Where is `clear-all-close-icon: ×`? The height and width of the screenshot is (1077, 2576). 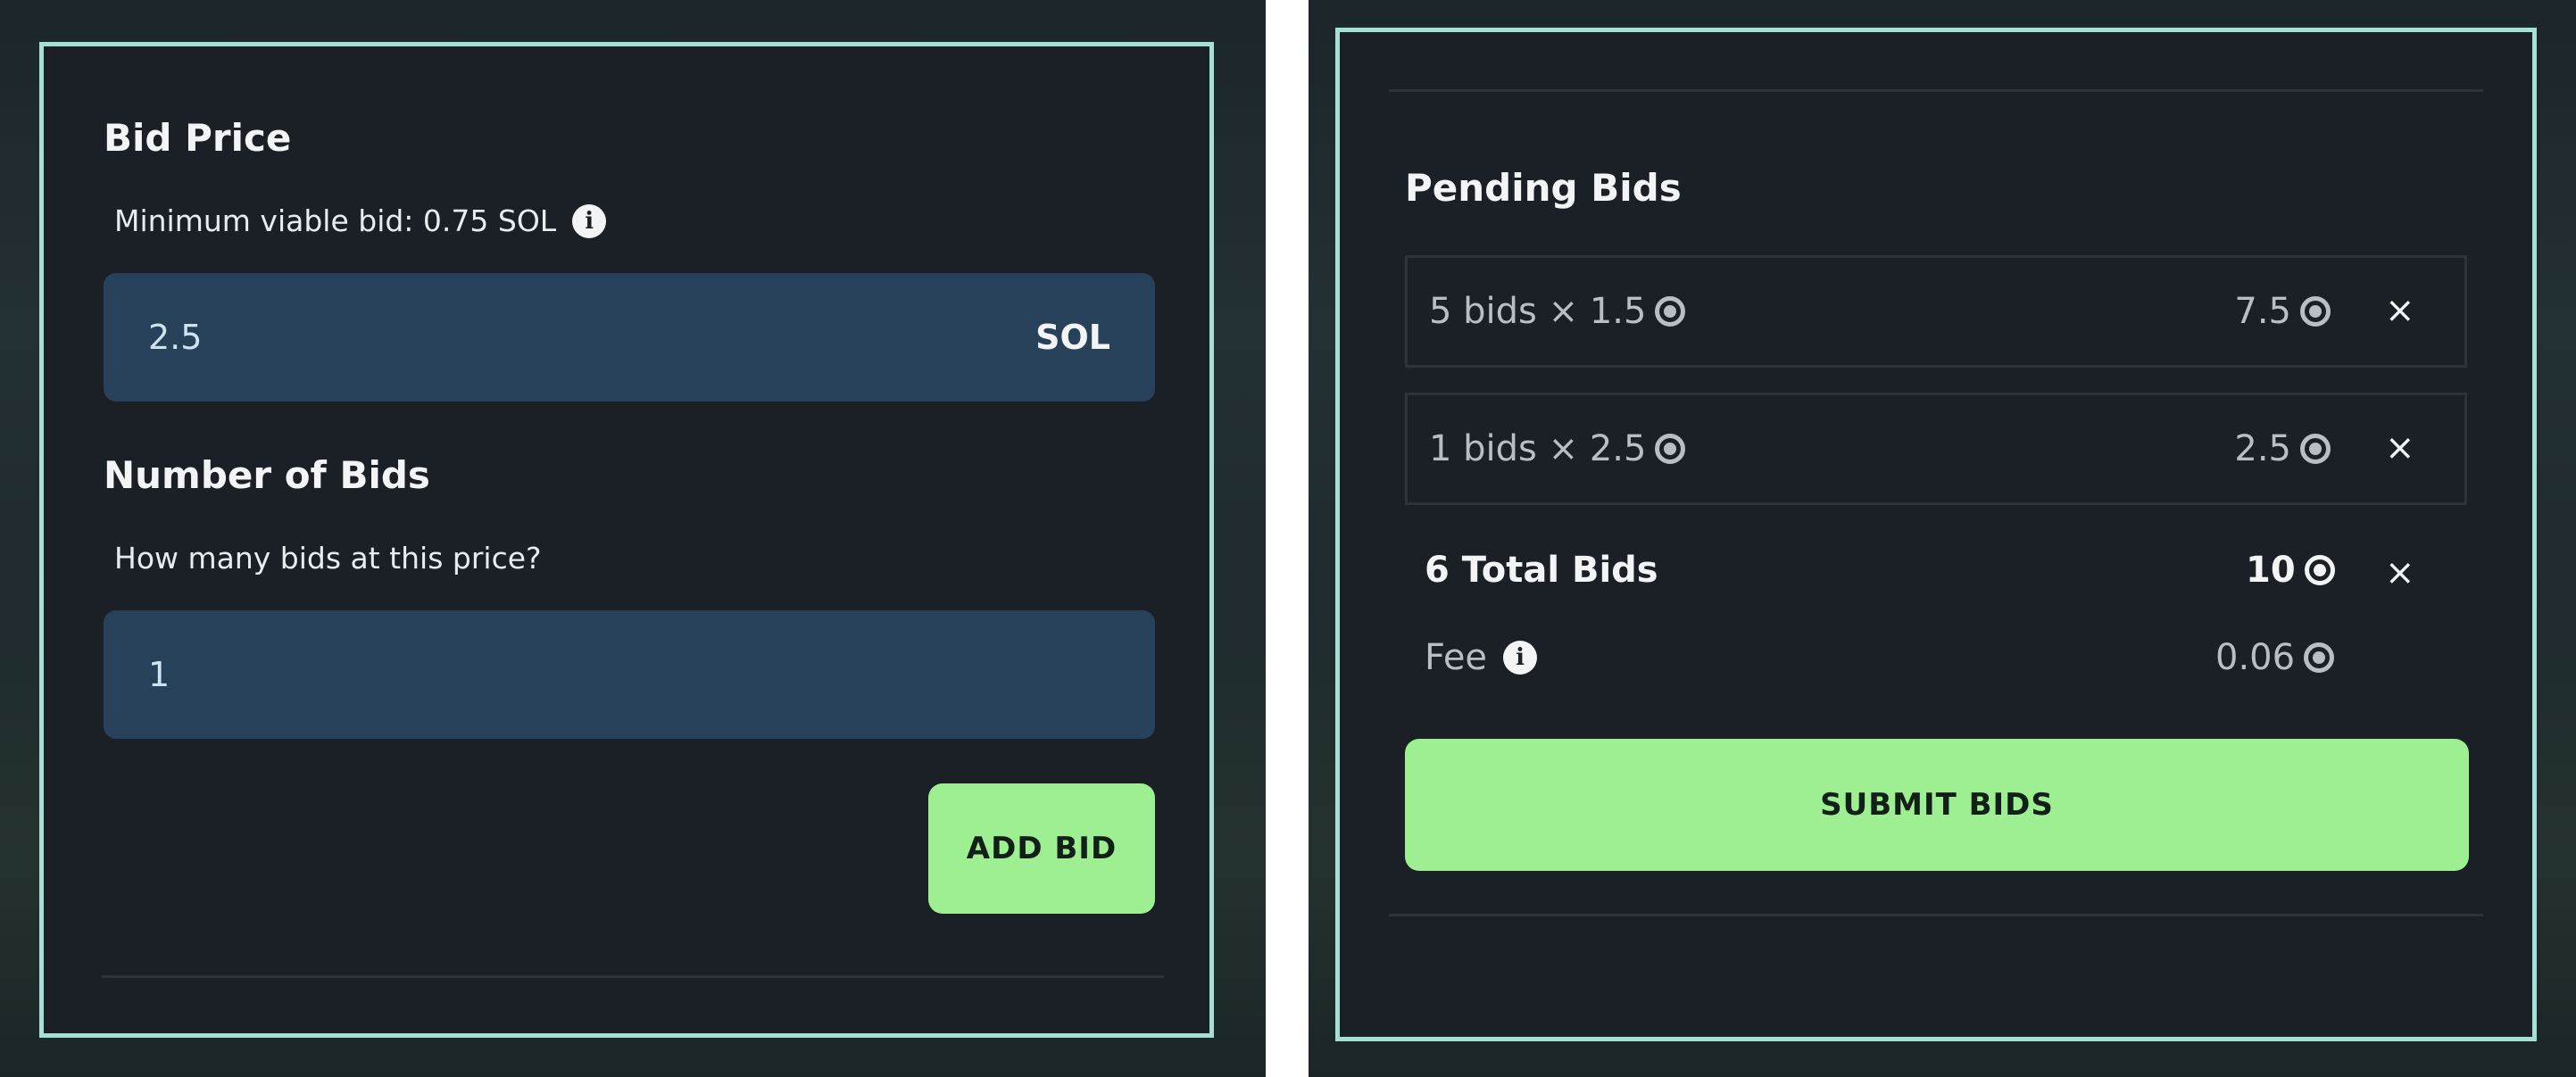 clear-all-close-icon: × is located at coordinates (2400, 573).